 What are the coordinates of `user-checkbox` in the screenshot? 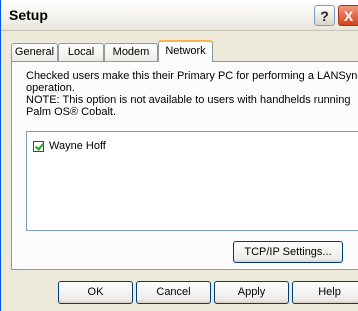 It's located at (38, 146).